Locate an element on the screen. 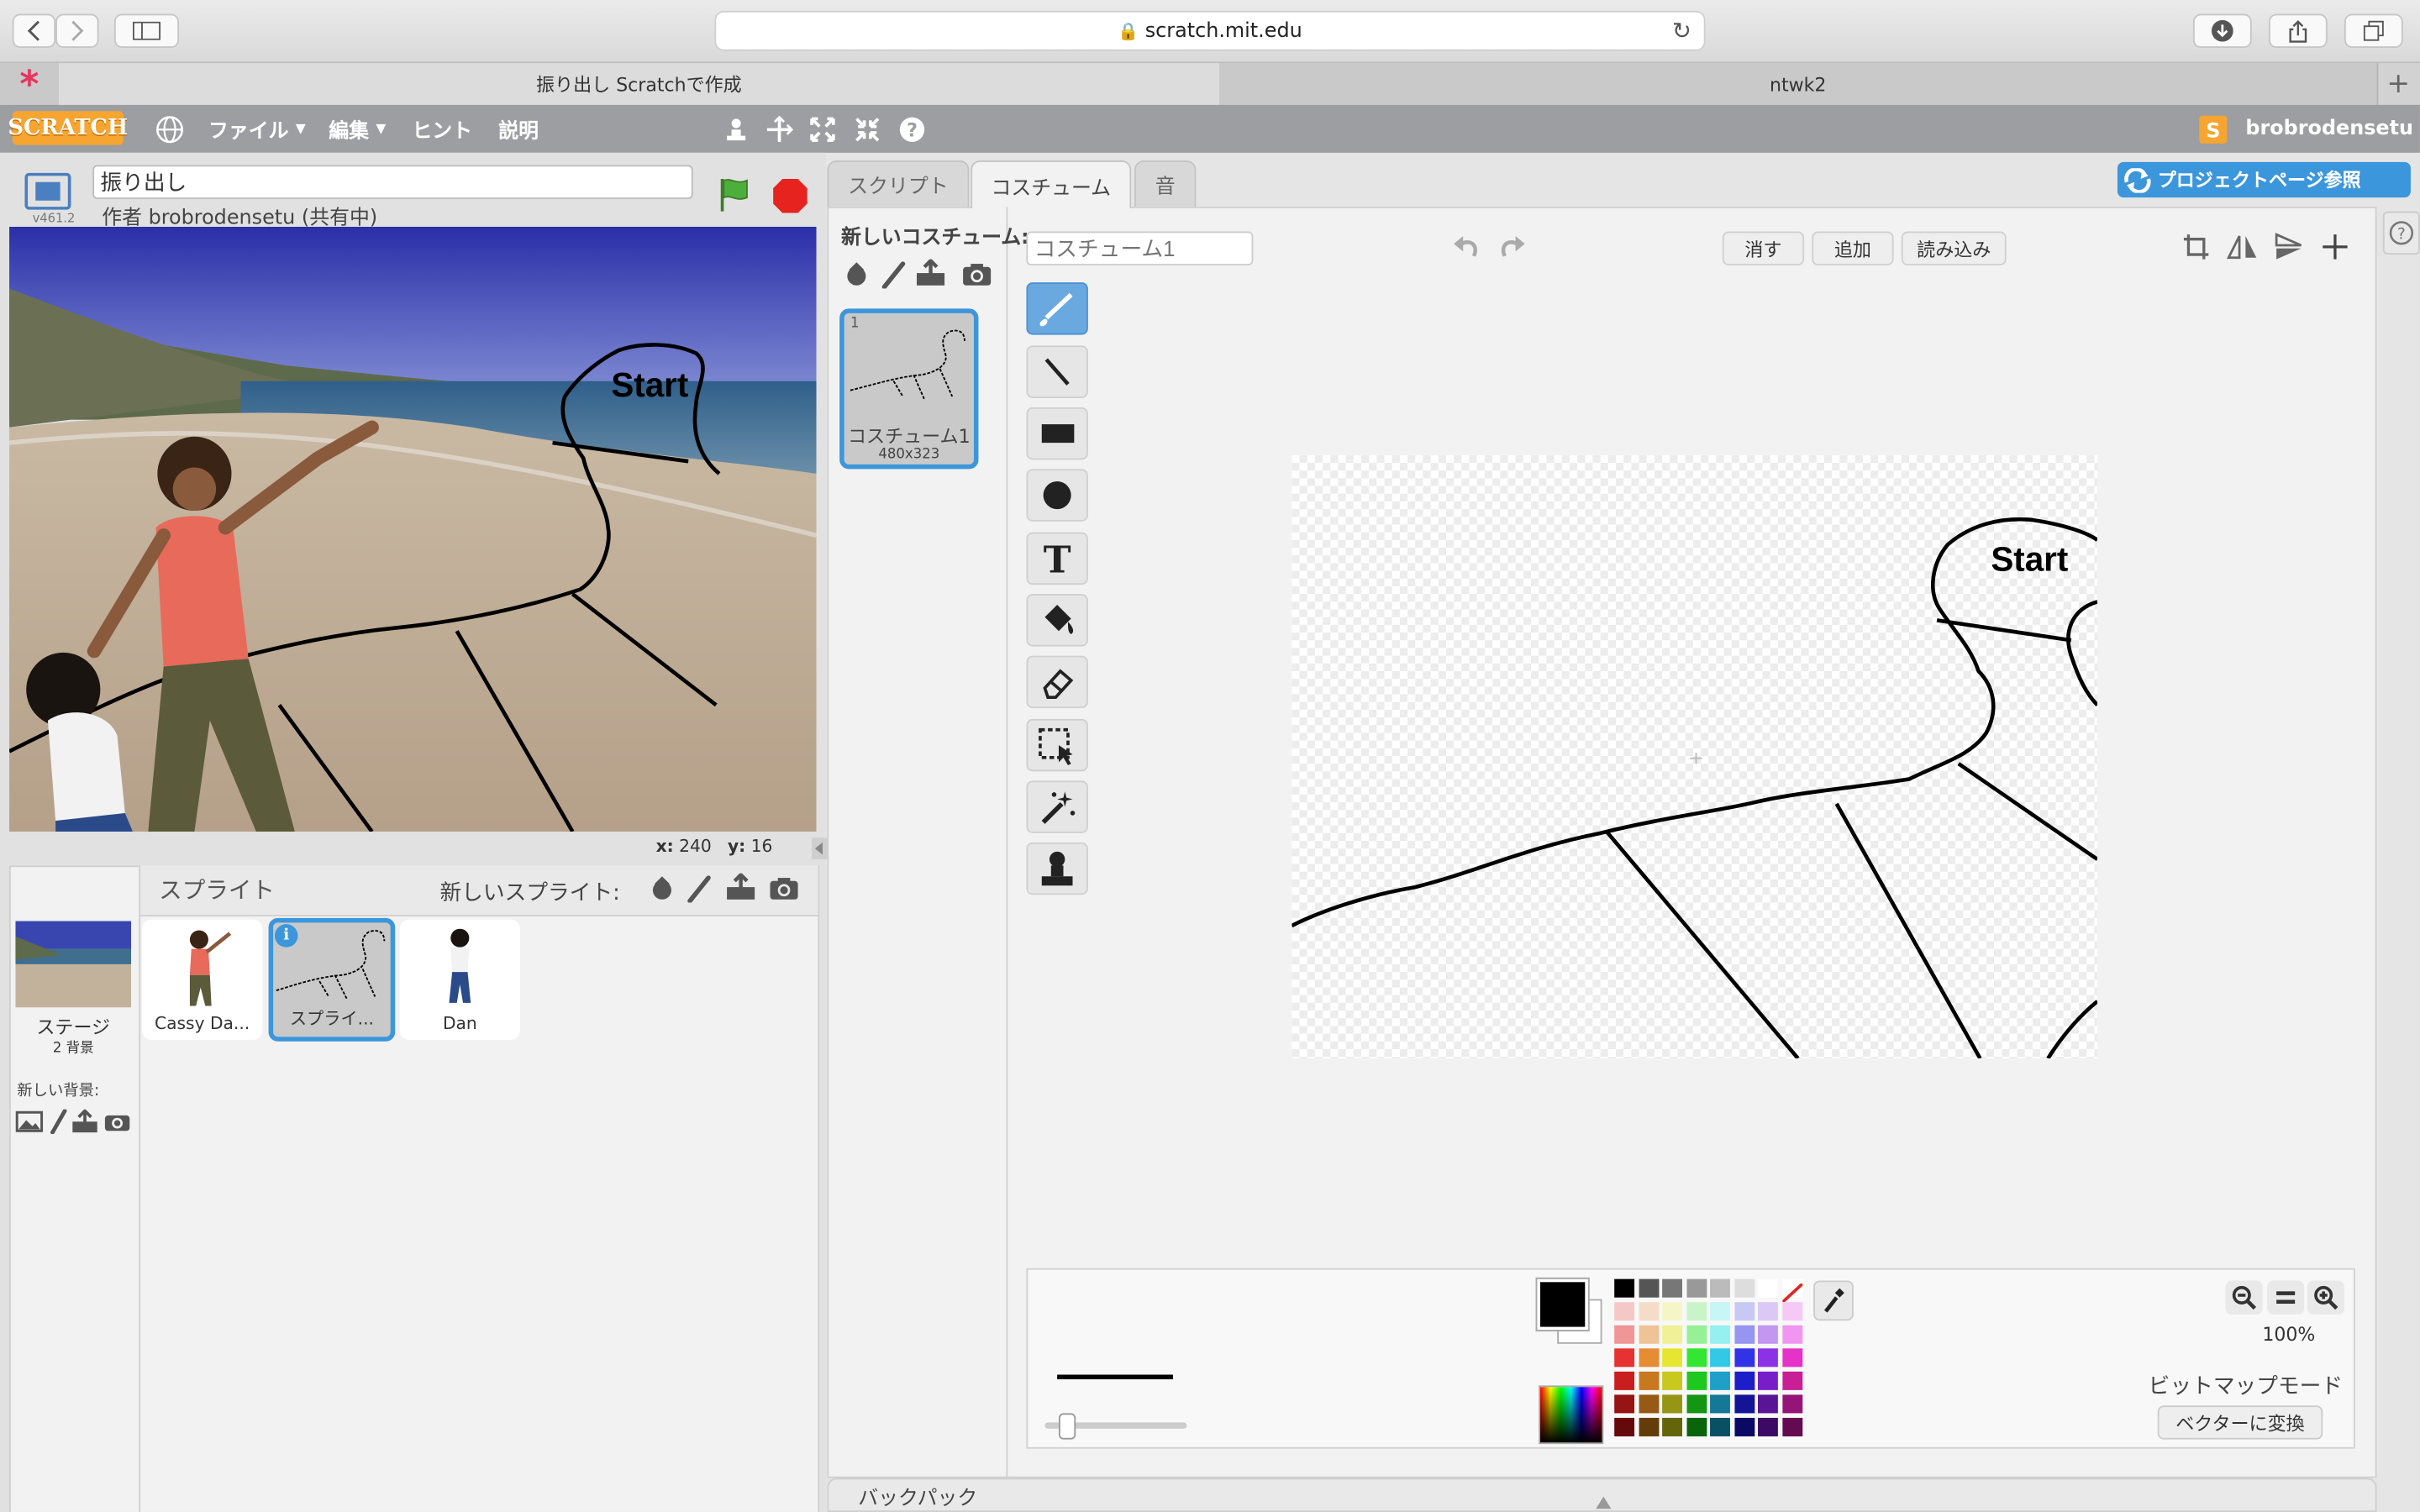 The width and height of the screenshot is (2420, 1512). add-button: 追加 is located at coordinates (1853, 248).